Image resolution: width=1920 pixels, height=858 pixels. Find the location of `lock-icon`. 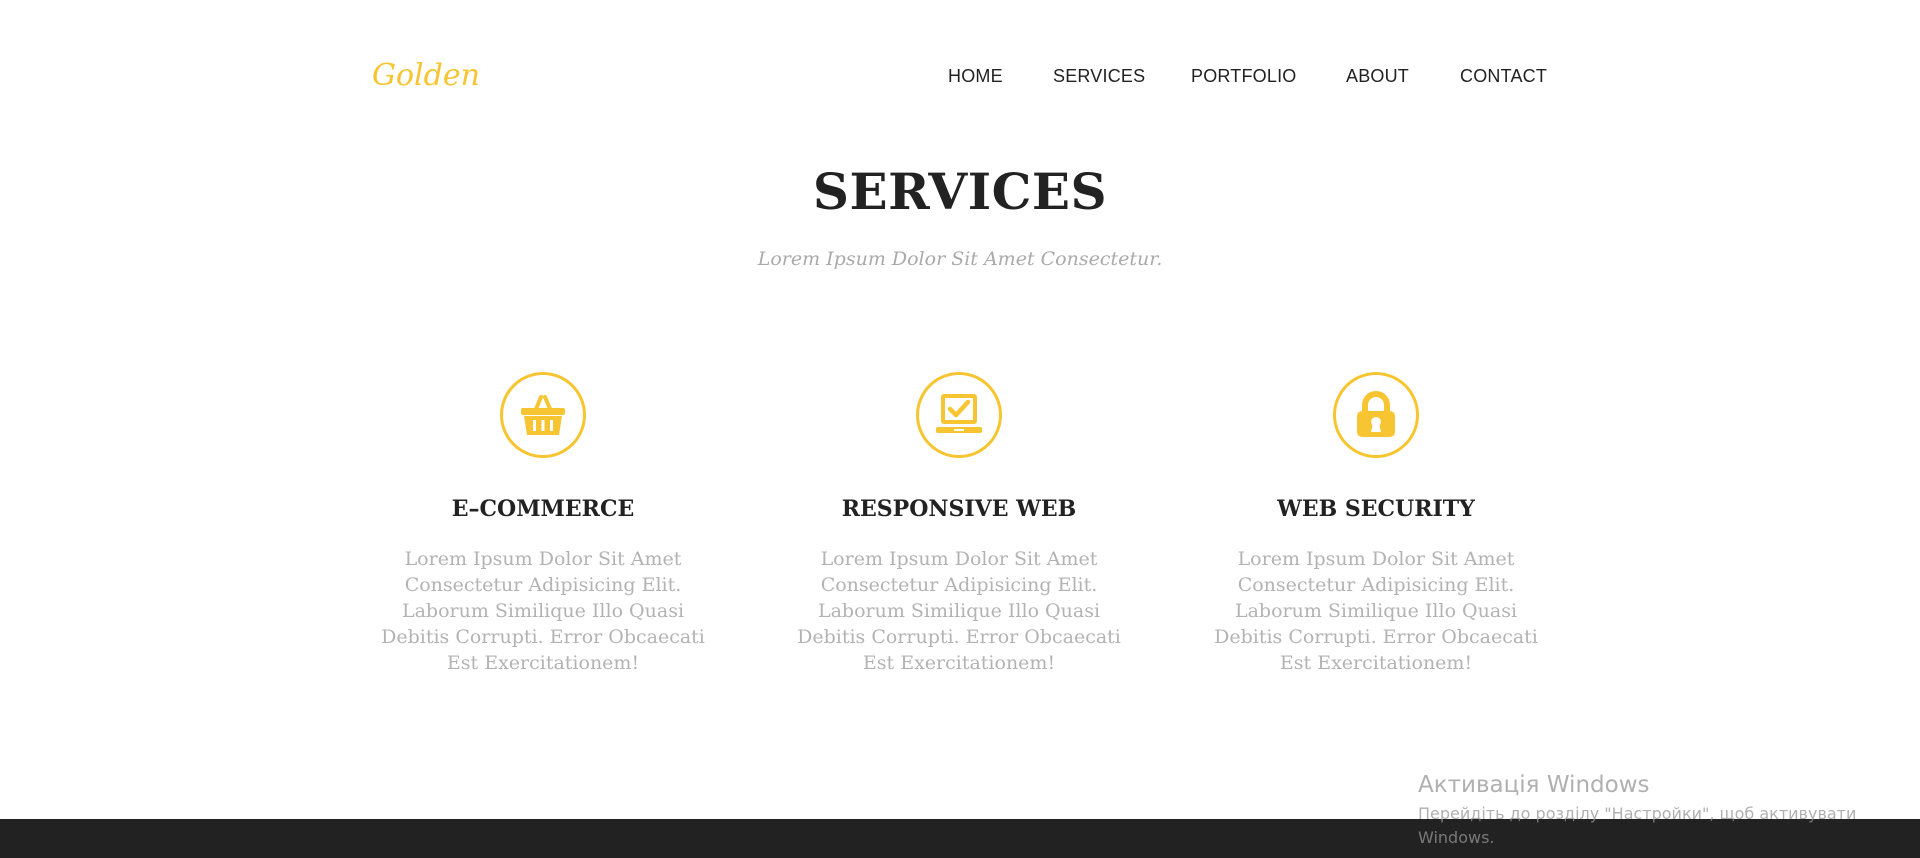

lock-icon is located at coordinates (1376, 415).